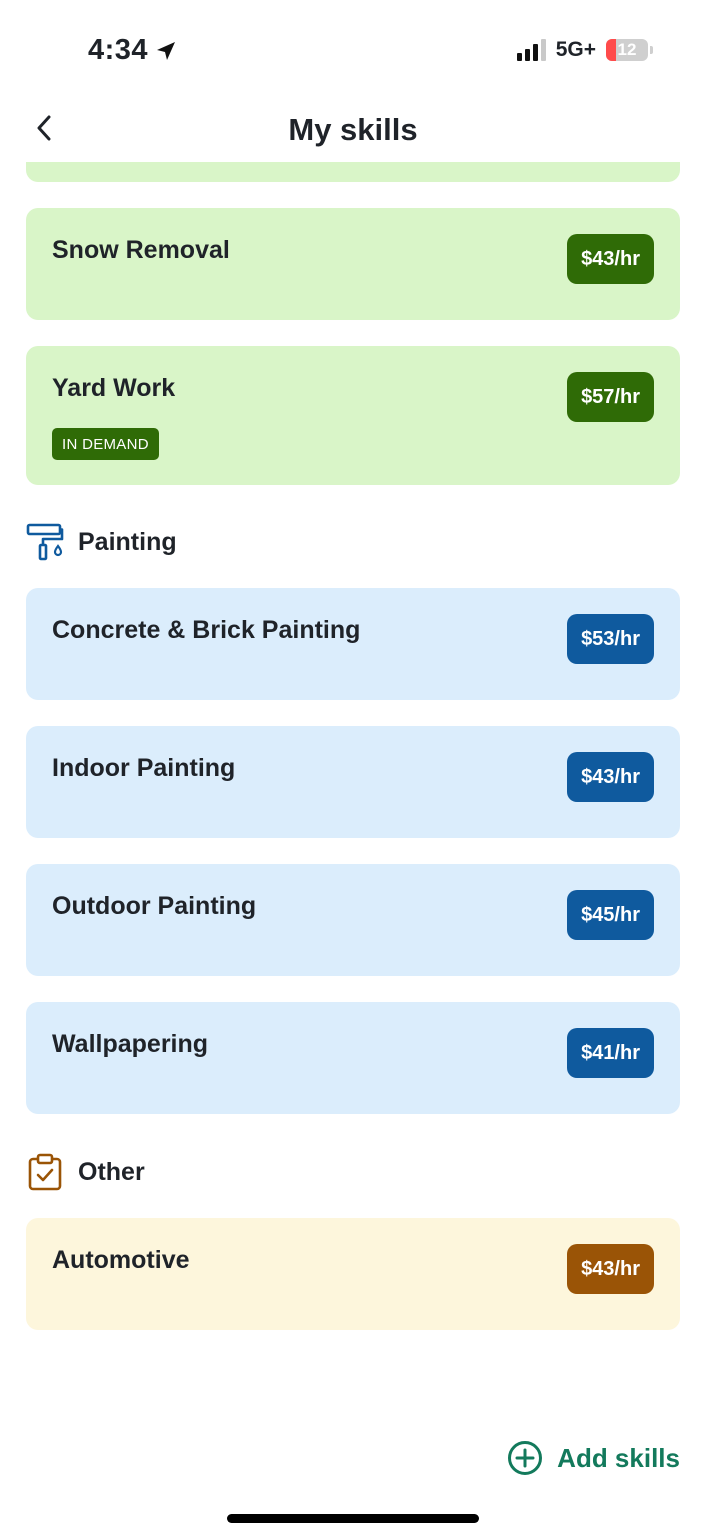  What do you see at coordinates (45, 1172) in the screenshot?
I see `clipboard-check-icon` at bounding box center [45, 1172].